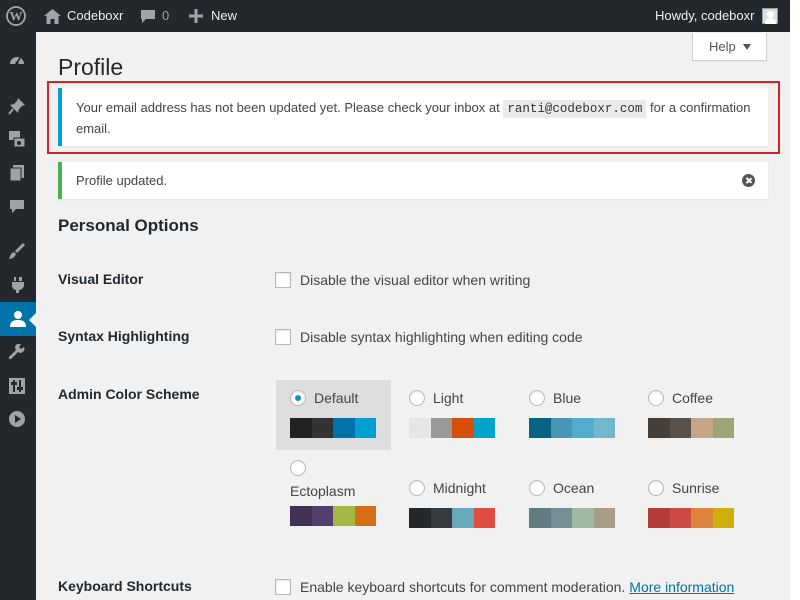 The image size is (800, 600). Describe the element at coordinates (17, 207) in the screenshot. I see `comments-icon` at that location.